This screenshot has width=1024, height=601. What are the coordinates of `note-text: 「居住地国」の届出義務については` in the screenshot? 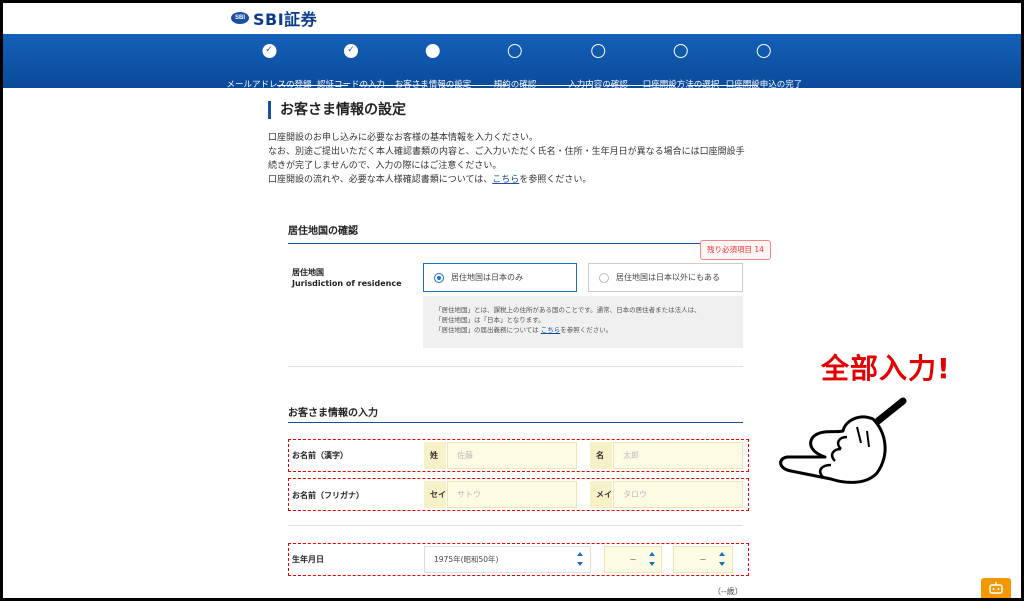 It's located at (488, 330).